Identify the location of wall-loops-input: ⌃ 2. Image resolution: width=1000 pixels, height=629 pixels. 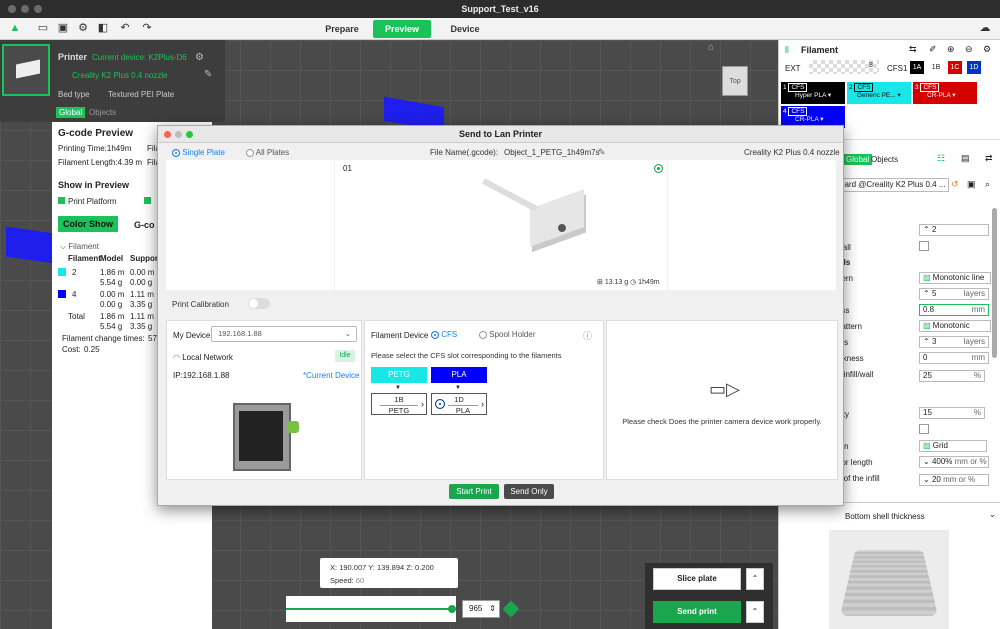
(954, 230).